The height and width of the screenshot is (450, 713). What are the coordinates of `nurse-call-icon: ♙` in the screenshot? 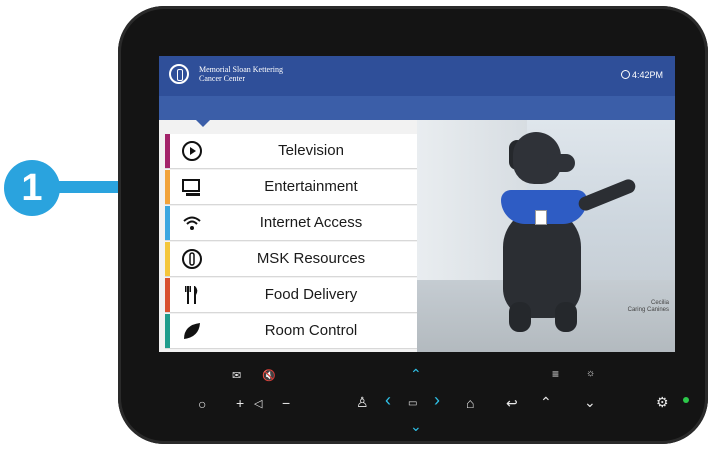 It's located at (362, 402).